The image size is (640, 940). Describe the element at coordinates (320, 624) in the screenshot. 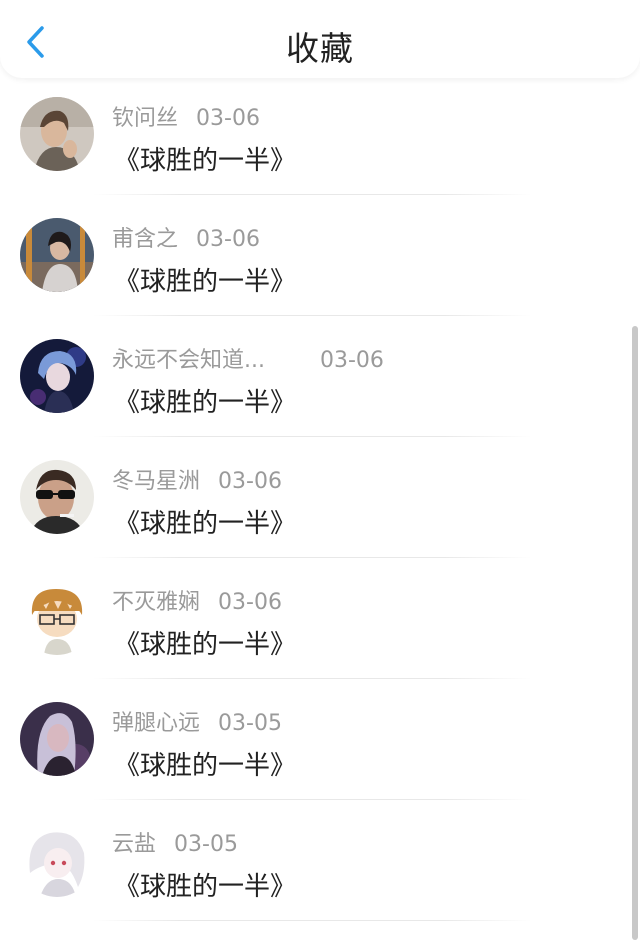

I see `list-item: 不灭雅娴 03-06 《球胜的一半》` at that location.